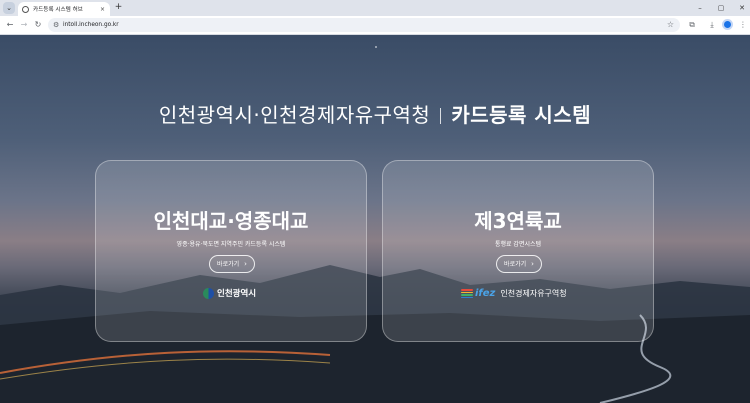 The height and width of the screenshot is (403, 750). Describe the element at coordinates (742, 8) in the screenshot. I see `close-window-button: ✕` at that location.